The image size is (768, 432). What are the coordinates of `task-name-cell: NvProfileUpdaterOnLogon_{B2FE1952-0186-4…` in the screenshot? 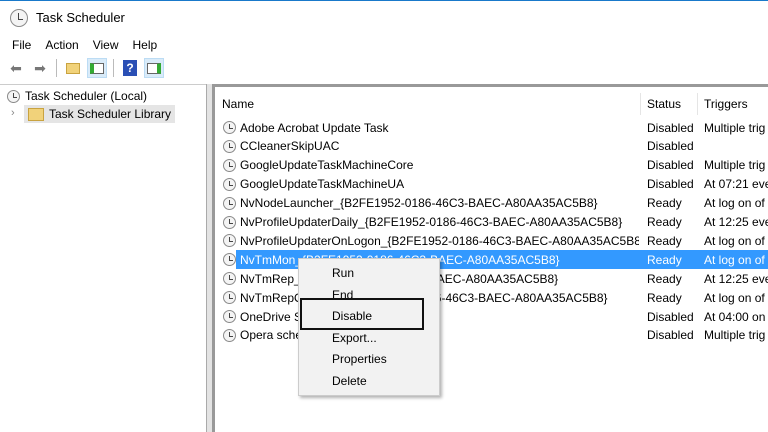 It's located at (431, 240).